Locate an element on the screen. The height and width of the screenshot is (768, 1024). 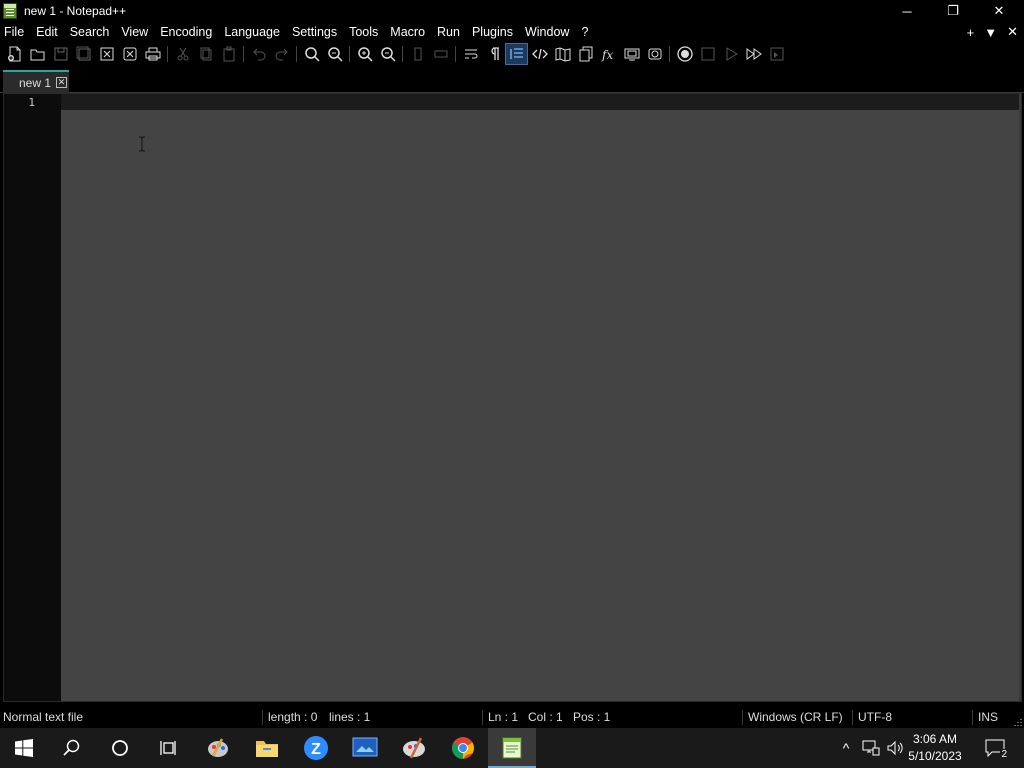
show-hidden-icons-button: ^ is located at coordinates (846, 748).